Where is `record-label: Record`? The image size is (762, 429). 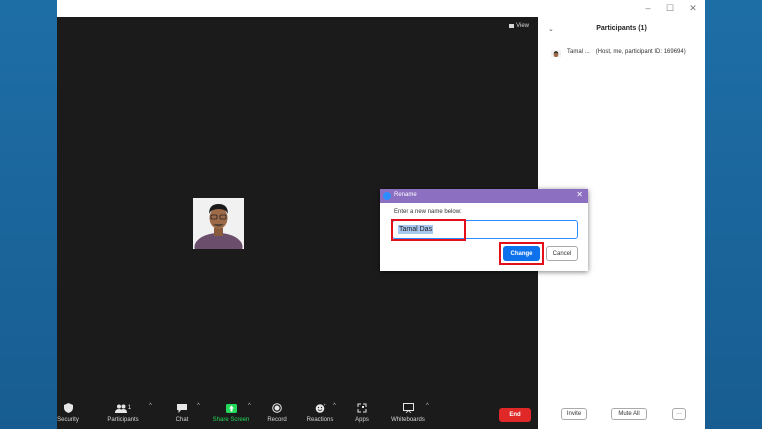
record-label: Record is located at coordinates (277, 420).